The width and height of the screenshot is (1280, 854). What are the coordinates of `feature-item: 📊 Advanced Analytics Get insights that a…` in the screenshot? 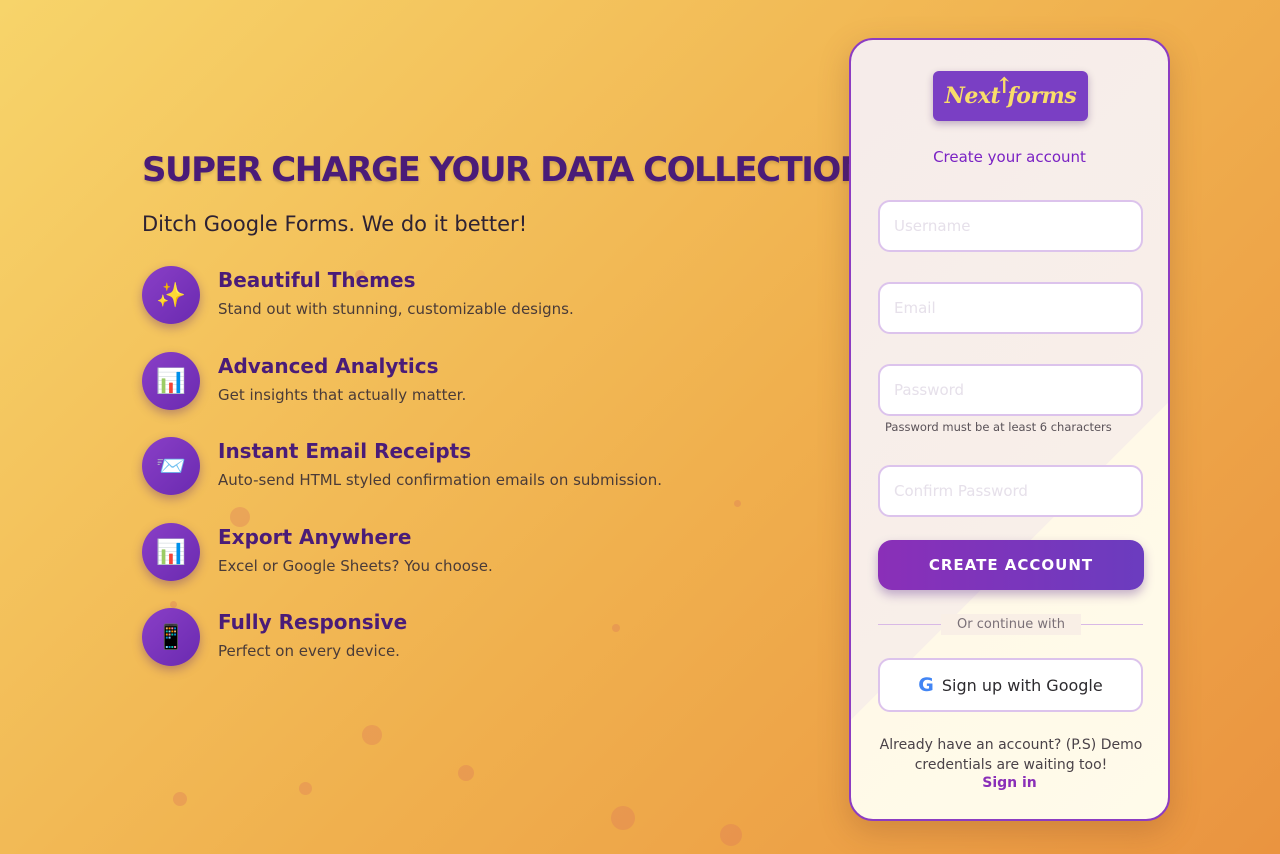 It's located at (472, 394).